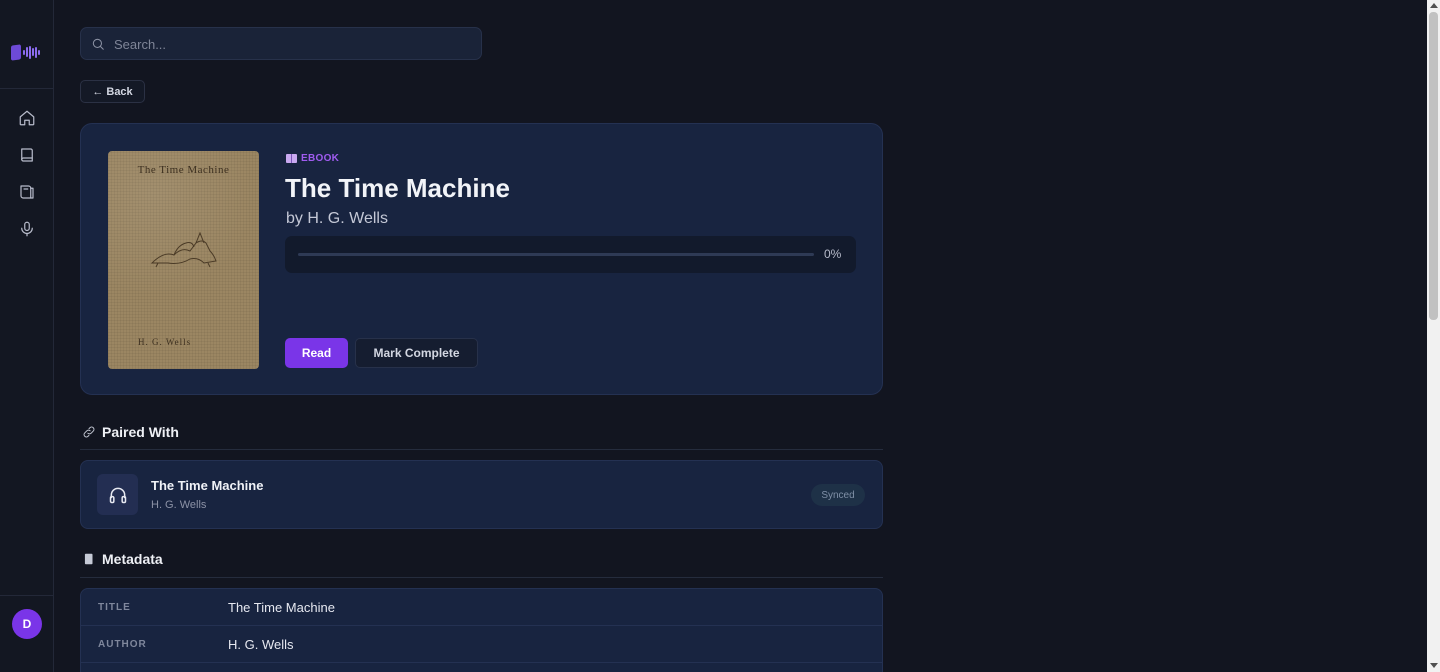 This screenshot has width=1440, height=672. I want to click on document-icon, so click(88, 559).